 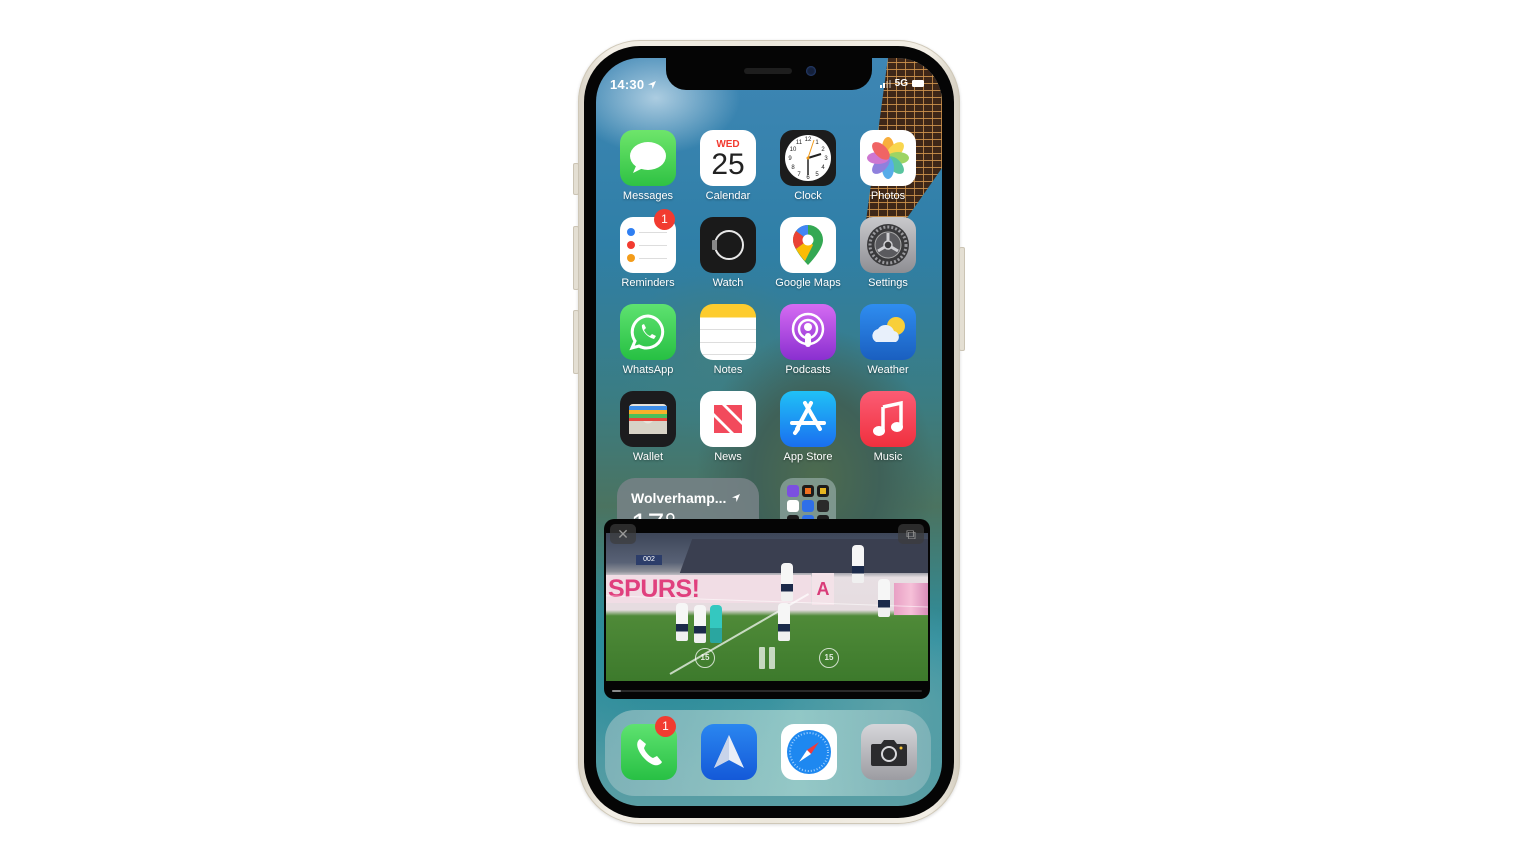 I want to click on pause-button, so click(x=767, y=658).